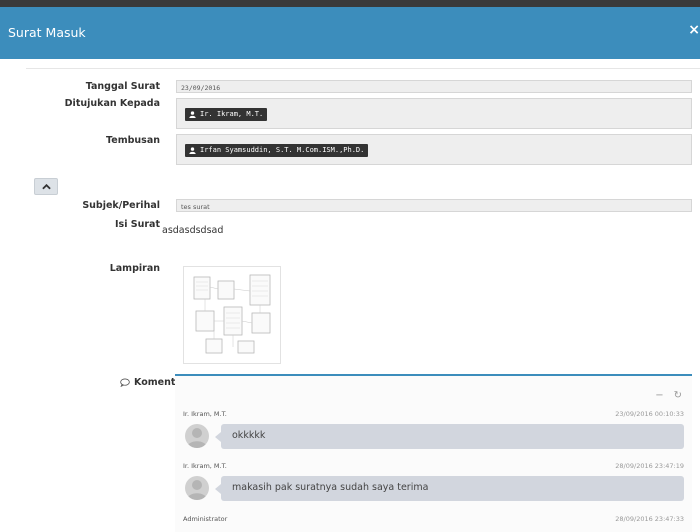 The image size is (700, 532). Describe the element at coordinates (195, 207) in the screenshot. I see `subjek-perihal-value: tes surat` at that location.